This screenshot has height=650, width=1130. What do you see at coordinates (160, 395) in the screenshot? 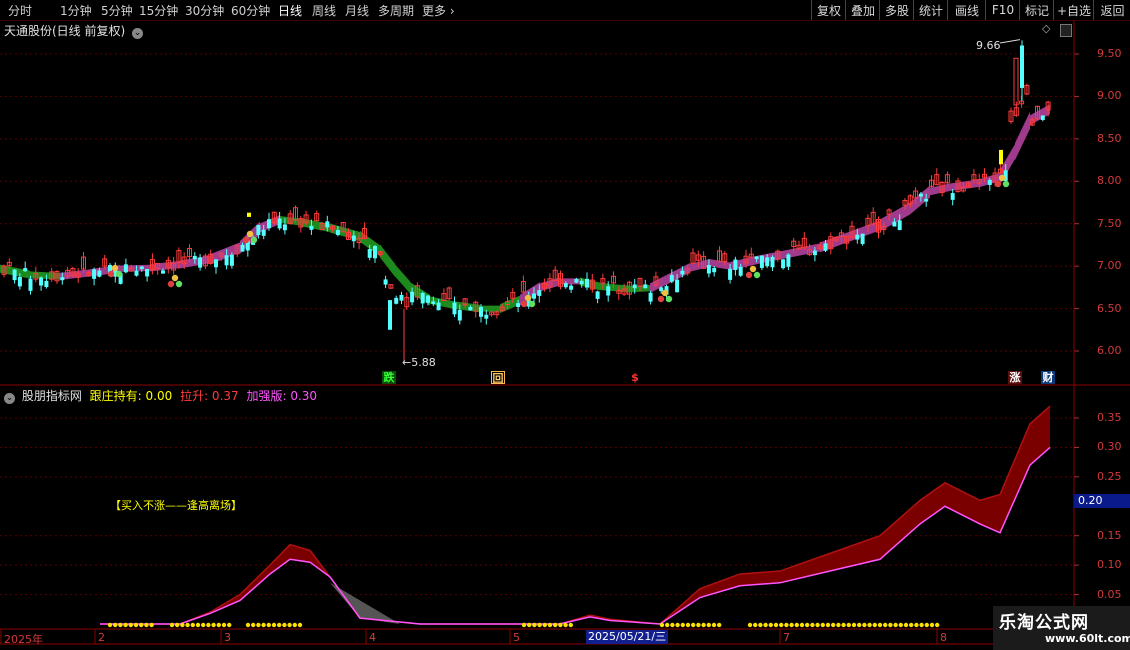
I see `indicator-title: ⌄ 股朋指标网 跟庄持有: 0.00 拉升: 0.37 加强版: 0.30` at bounding box center [160, 395].